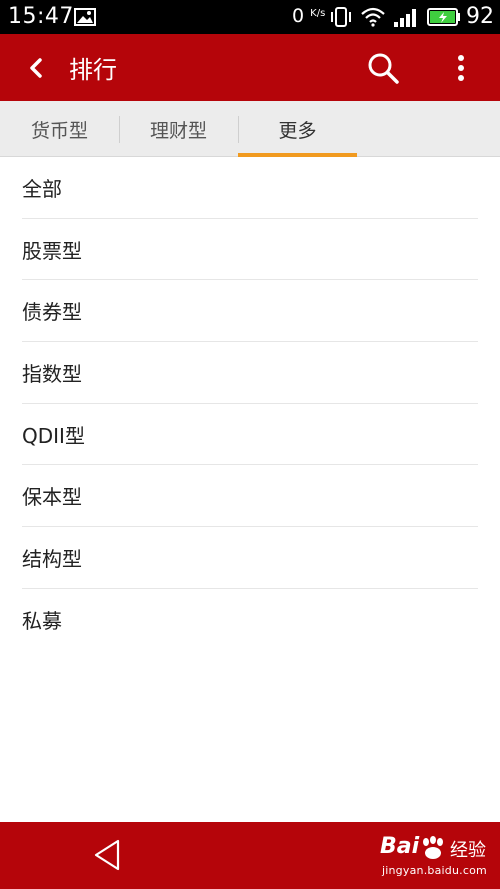 The image size is (500, 889). Describe the element at coordinates (373, 17) in the screenshot. I see `wifi-icon` at that location.